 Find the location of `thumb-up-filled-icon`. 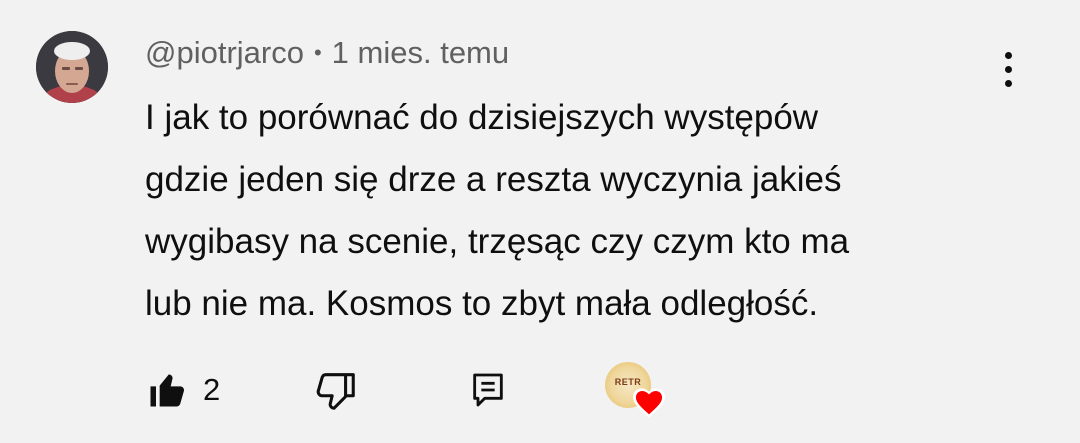

thumb-up-filled-icon is located at coordinates (167, 390).